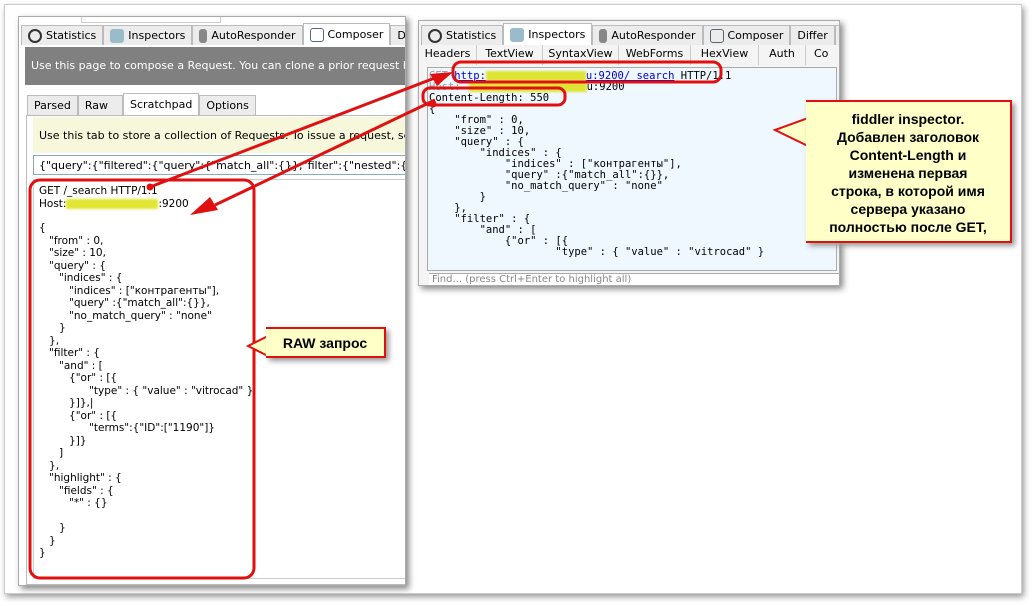  I want to click on content-length-outline, so click(494, 96).